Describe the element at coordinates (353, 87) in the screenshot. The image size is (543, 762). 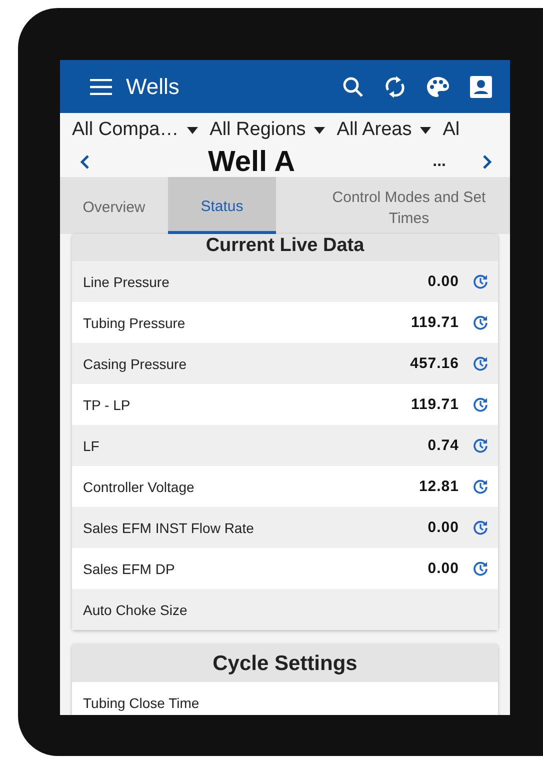
I see `search-icon` at that location.